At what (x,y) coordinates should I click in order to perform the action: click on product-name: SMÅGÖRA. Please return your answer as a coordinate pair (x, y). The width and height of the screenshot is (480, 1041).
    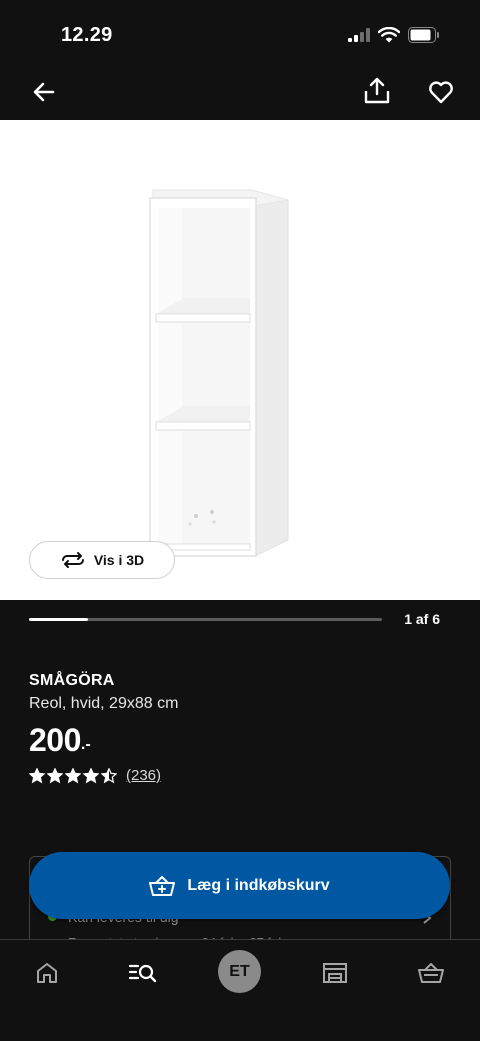
    Looking at the image, I should click on (72, 680).